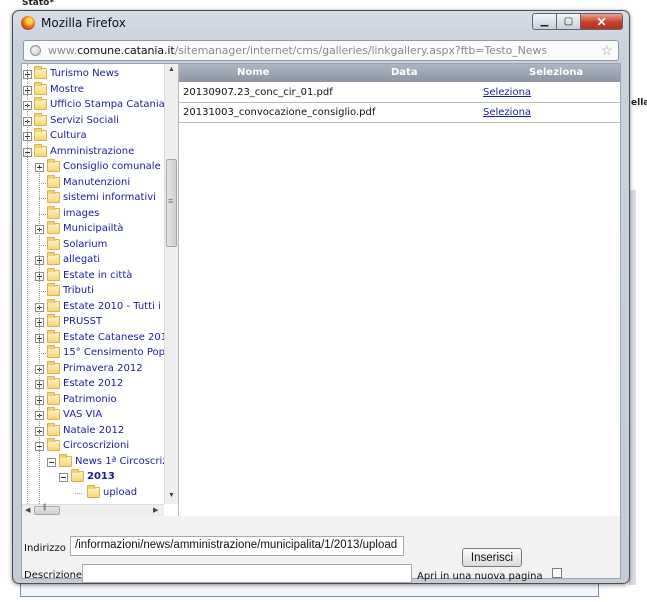 This screenshot has width=647, height=602. I want to click on tree-item: Consiglio comunale, so click(93, 167).